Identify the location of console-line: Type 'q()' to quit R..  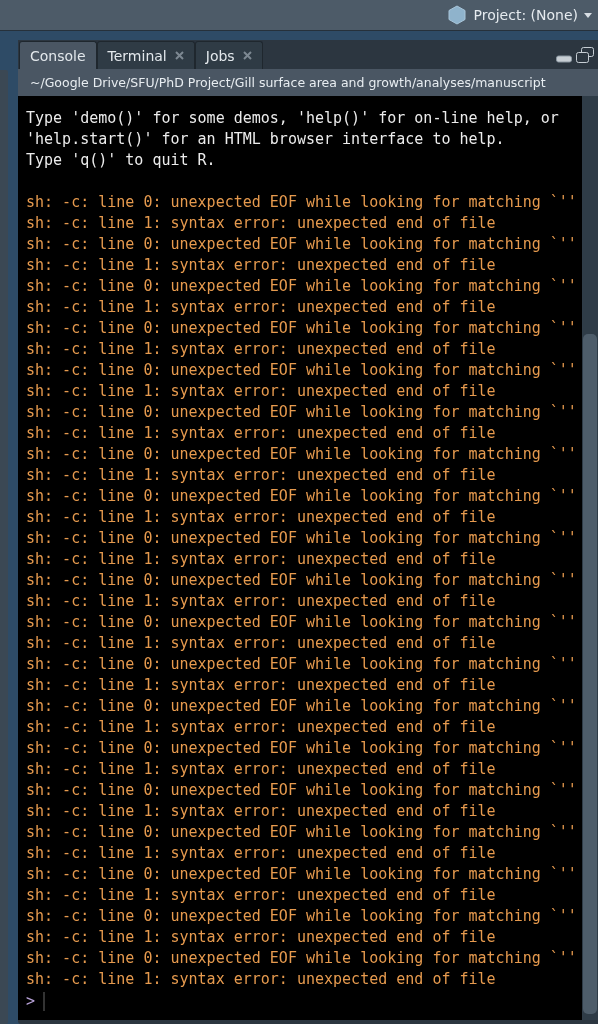
(121, 160).